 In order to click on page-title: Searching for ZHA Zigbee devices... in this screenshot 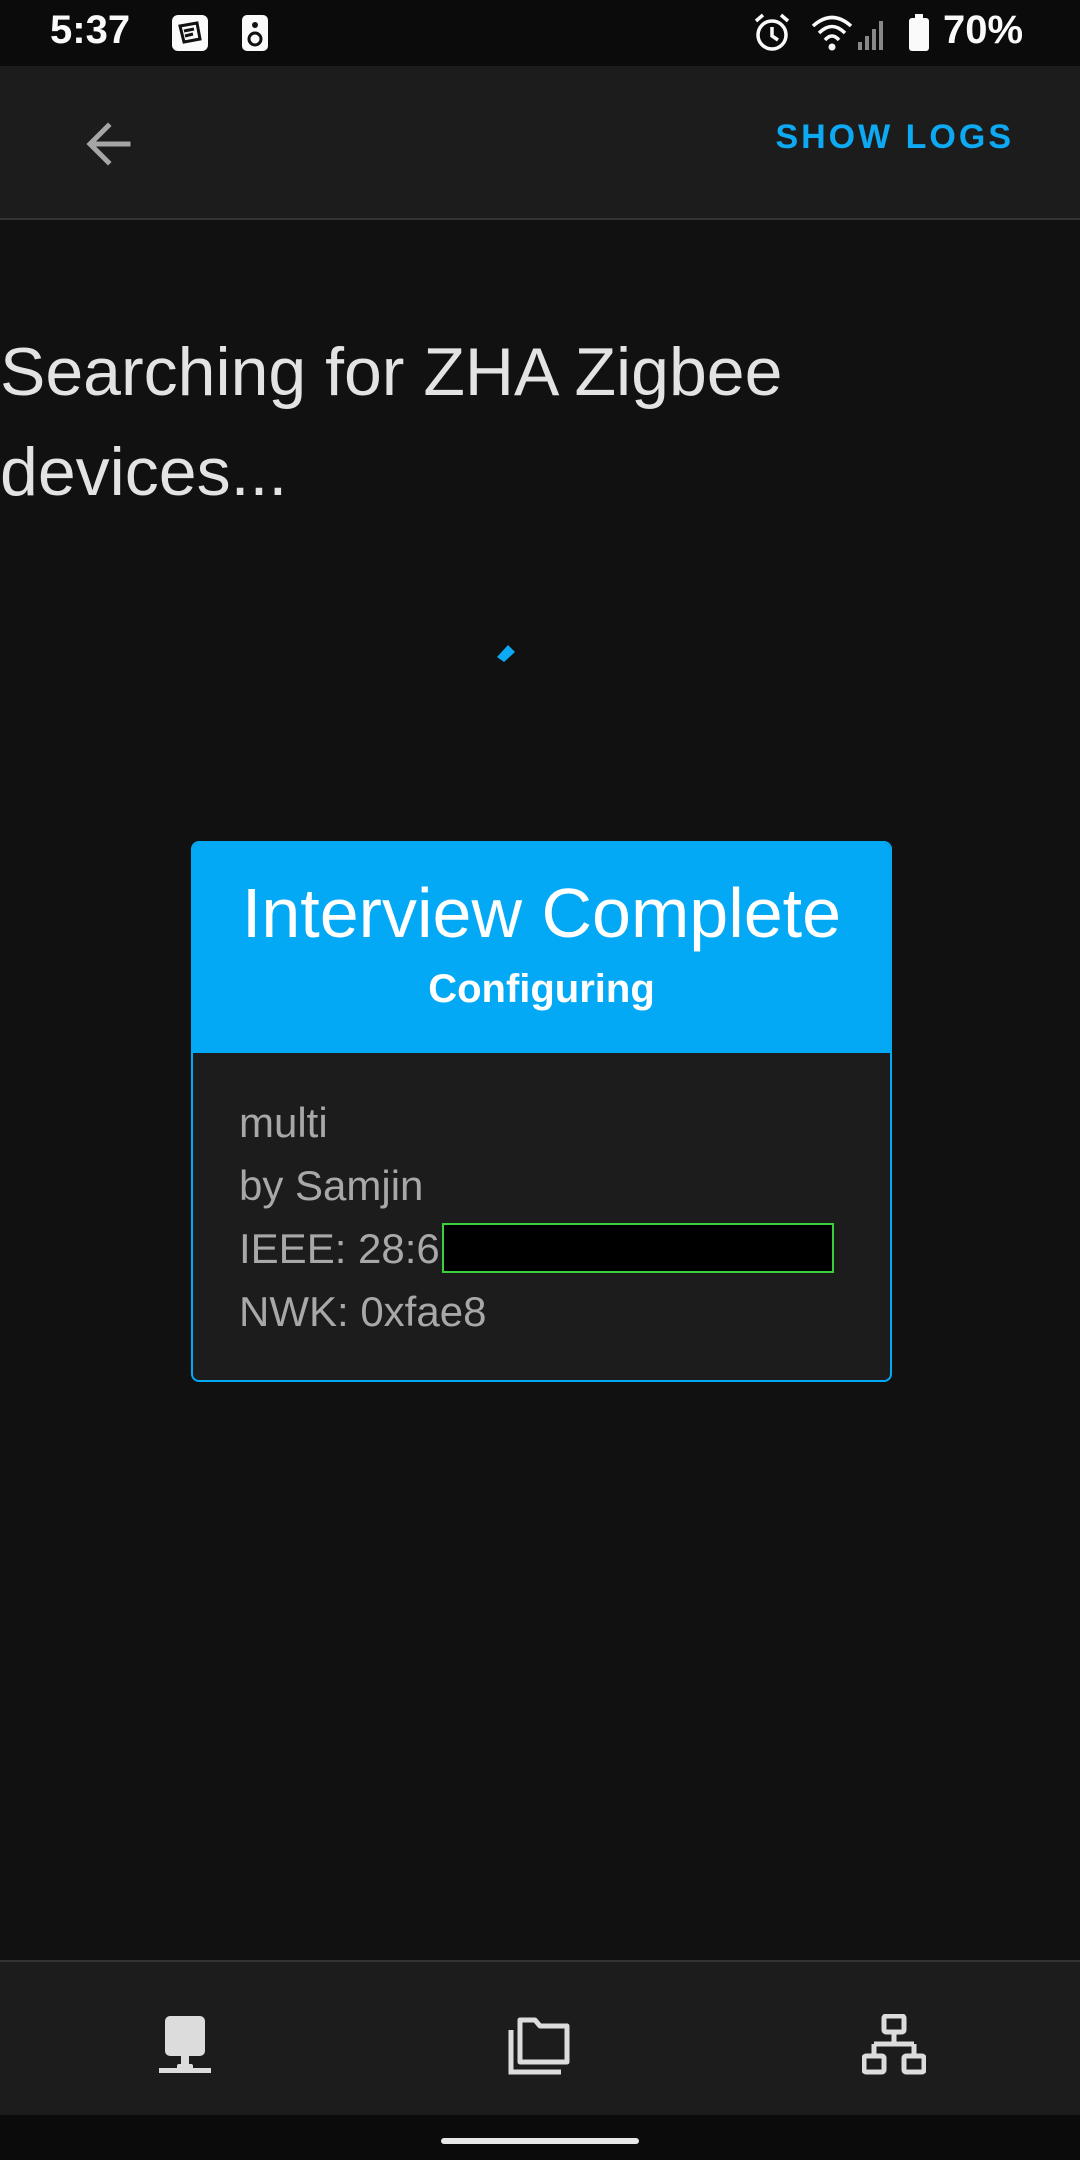, I will do `click(391, 422)`.